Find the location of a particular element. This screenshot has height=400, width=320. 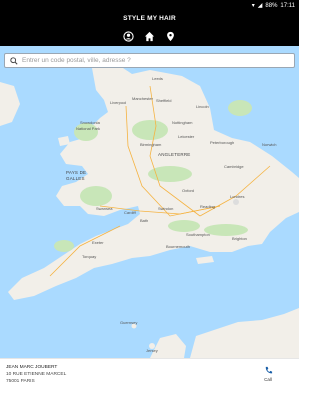

salon-address: 10 RUE ETIENNE MARCEL is located at coordinates (36, 374).